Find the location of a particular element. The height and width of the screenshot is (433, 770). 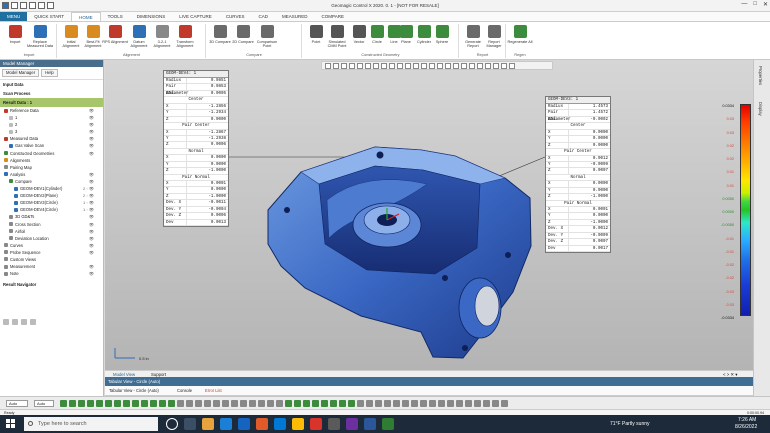

explorer-icon is located at coordinates (208, 424).